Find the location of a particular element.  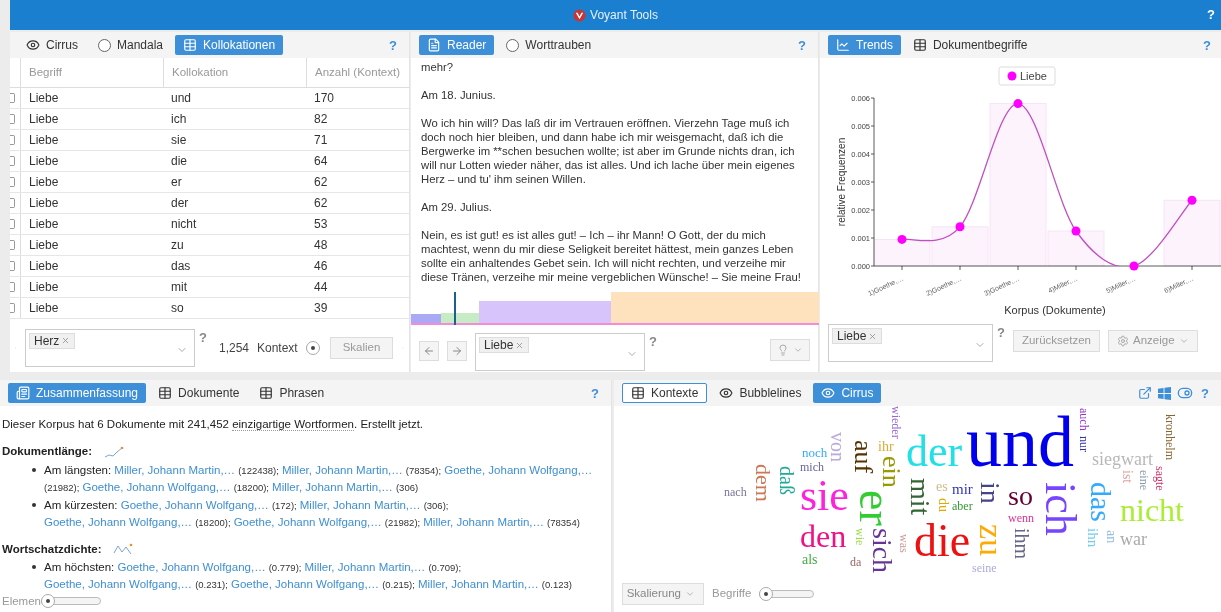

cloud-word: mir is located at coordinates (962, 489).